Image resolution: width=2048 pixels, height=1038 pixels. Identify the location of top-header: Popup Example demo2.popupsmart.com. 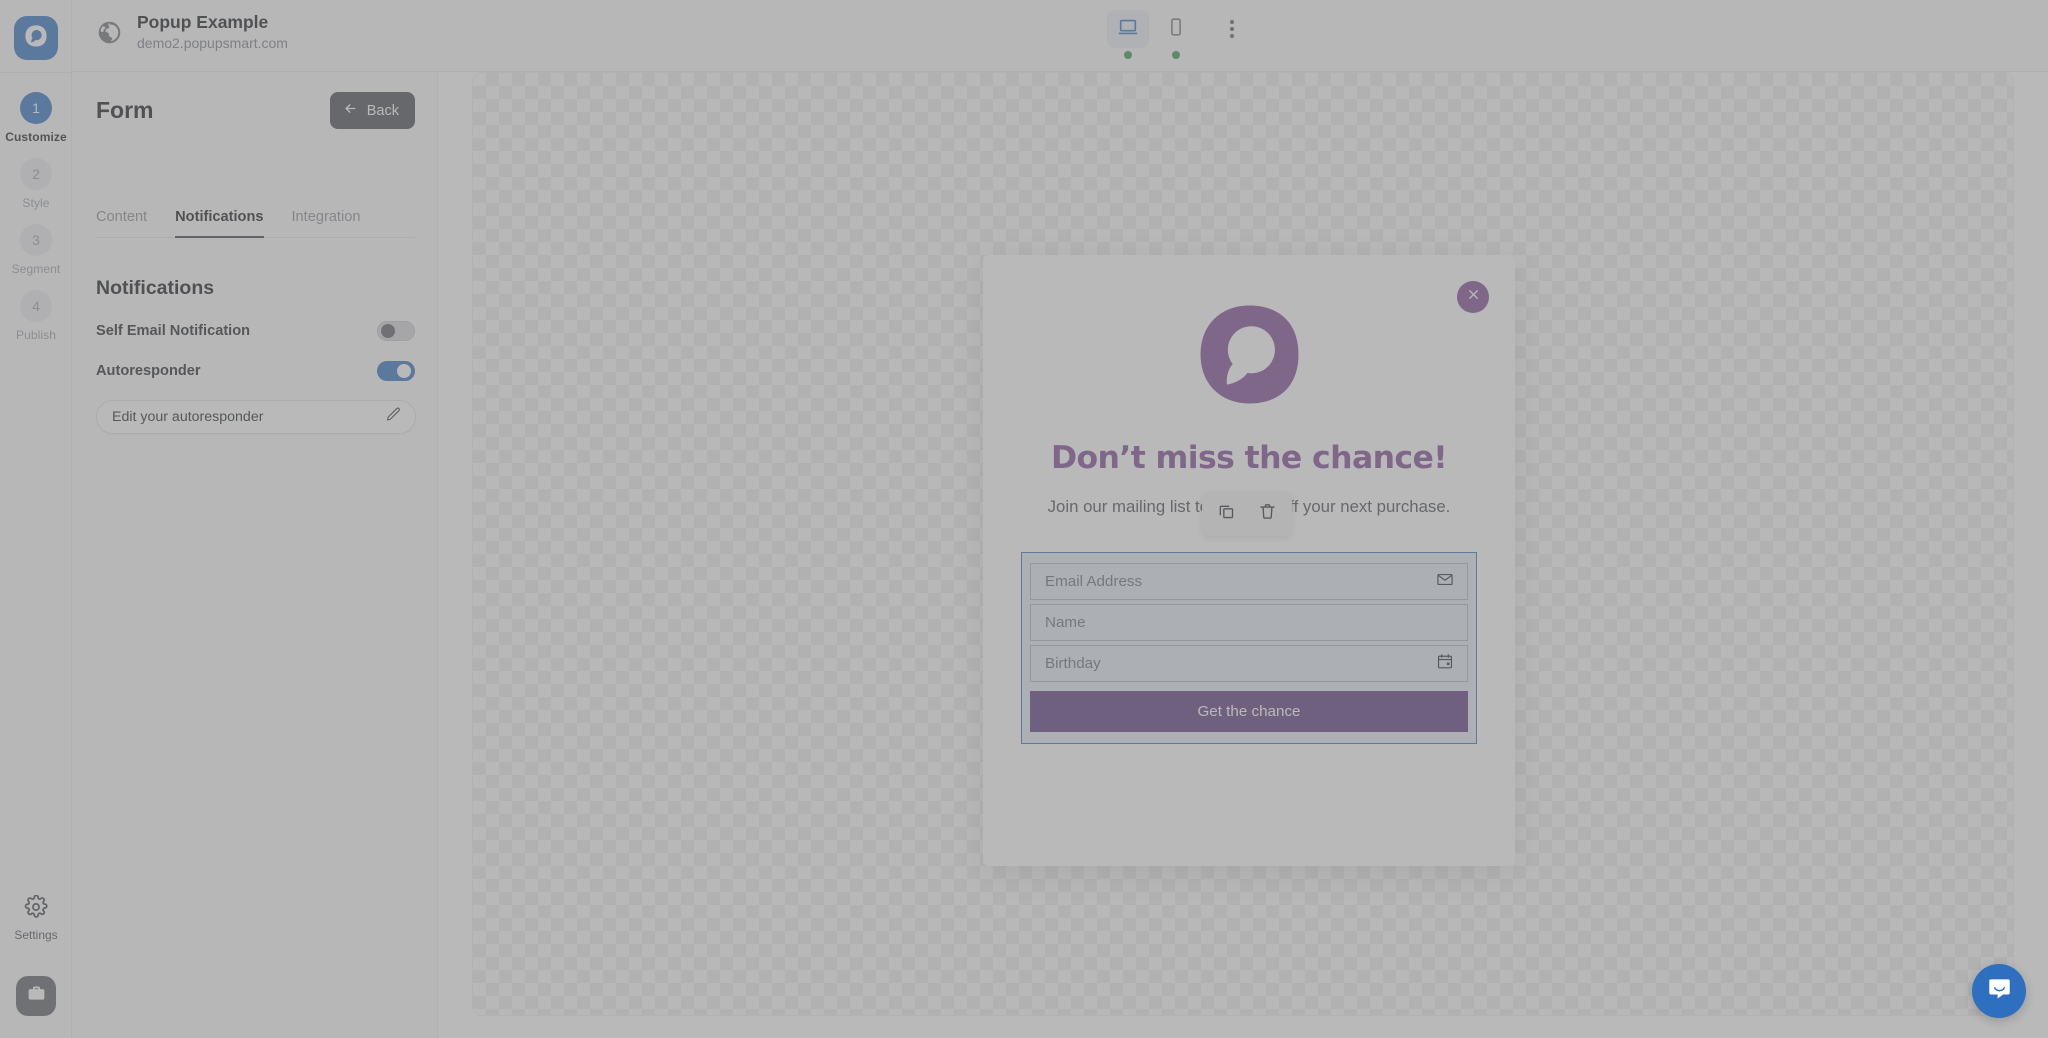
(1060, 36).